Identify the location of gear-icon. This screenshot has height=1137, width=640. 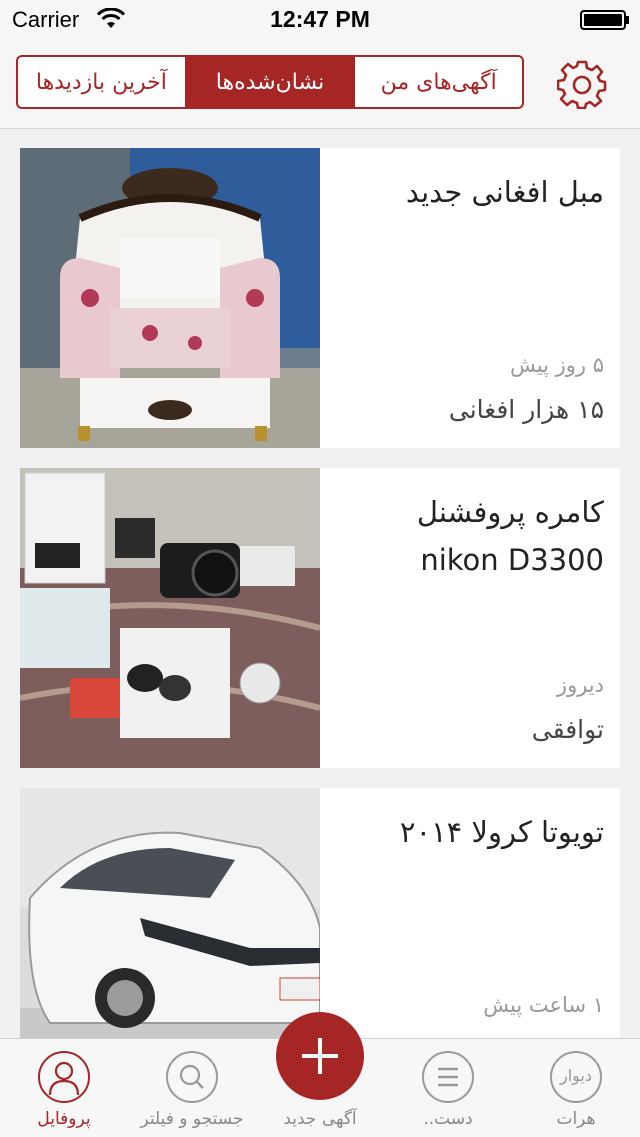
(582, 84).